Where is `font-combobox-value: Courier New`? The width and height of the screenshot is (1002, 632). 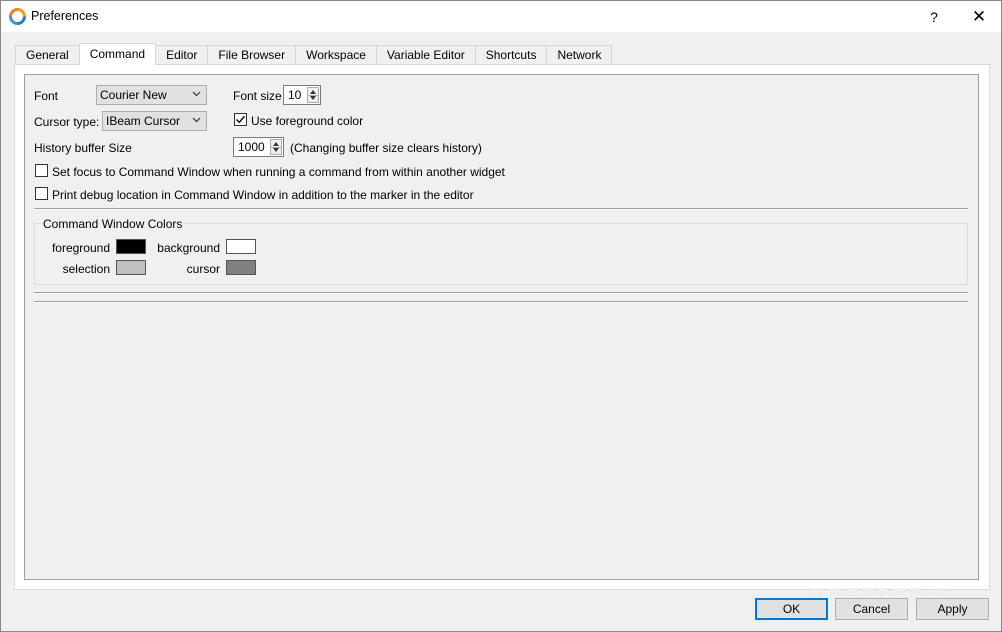
font-combobox-value: Courier New is located at coordinates (133, 95).